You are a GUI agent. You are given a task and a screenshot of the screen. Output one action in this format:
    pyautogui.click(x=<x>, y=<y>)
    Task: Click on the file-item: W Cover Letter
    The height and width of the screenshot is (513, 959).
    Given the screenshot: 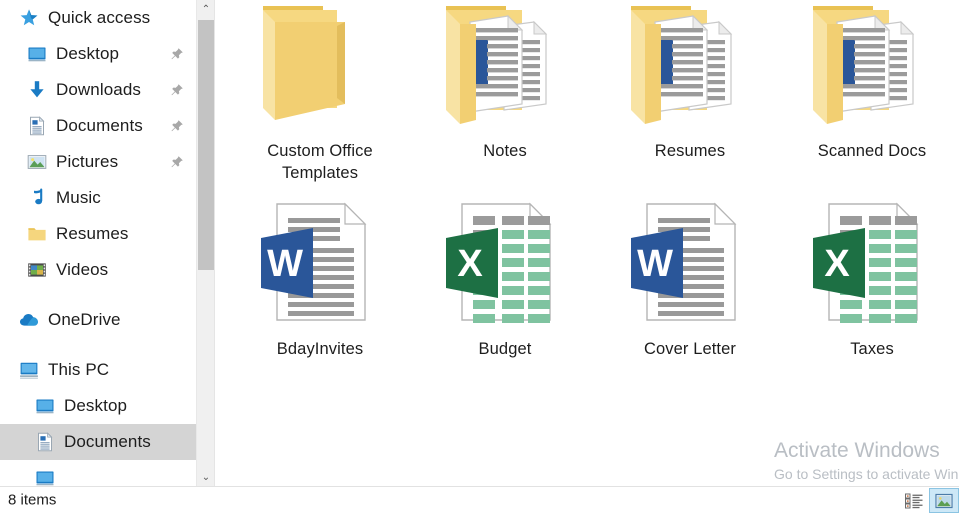 What is the action you would take?
    pyautogui.click(x=690, y=279)
    